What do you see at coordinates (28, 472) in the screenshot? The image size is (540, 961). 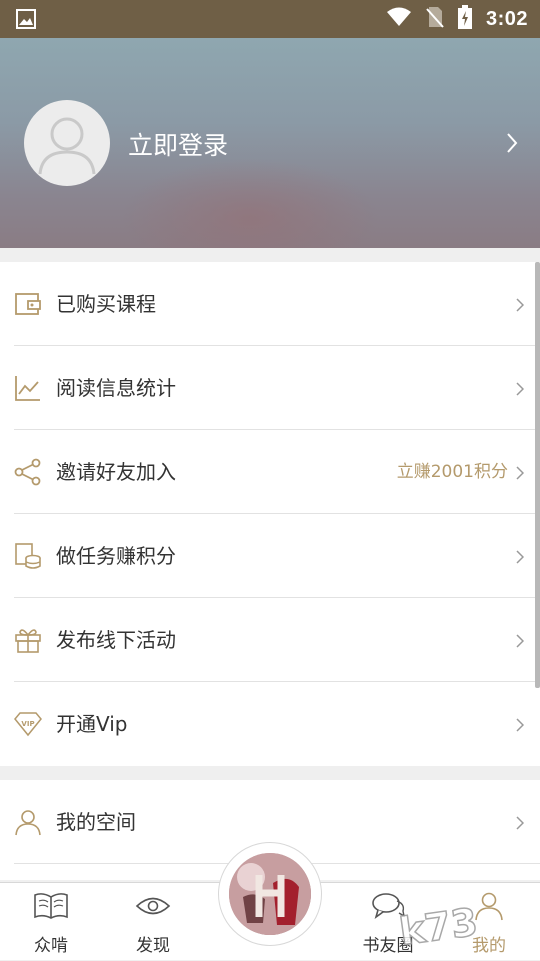 I see `share-icon` at bounding box center [28, 472].